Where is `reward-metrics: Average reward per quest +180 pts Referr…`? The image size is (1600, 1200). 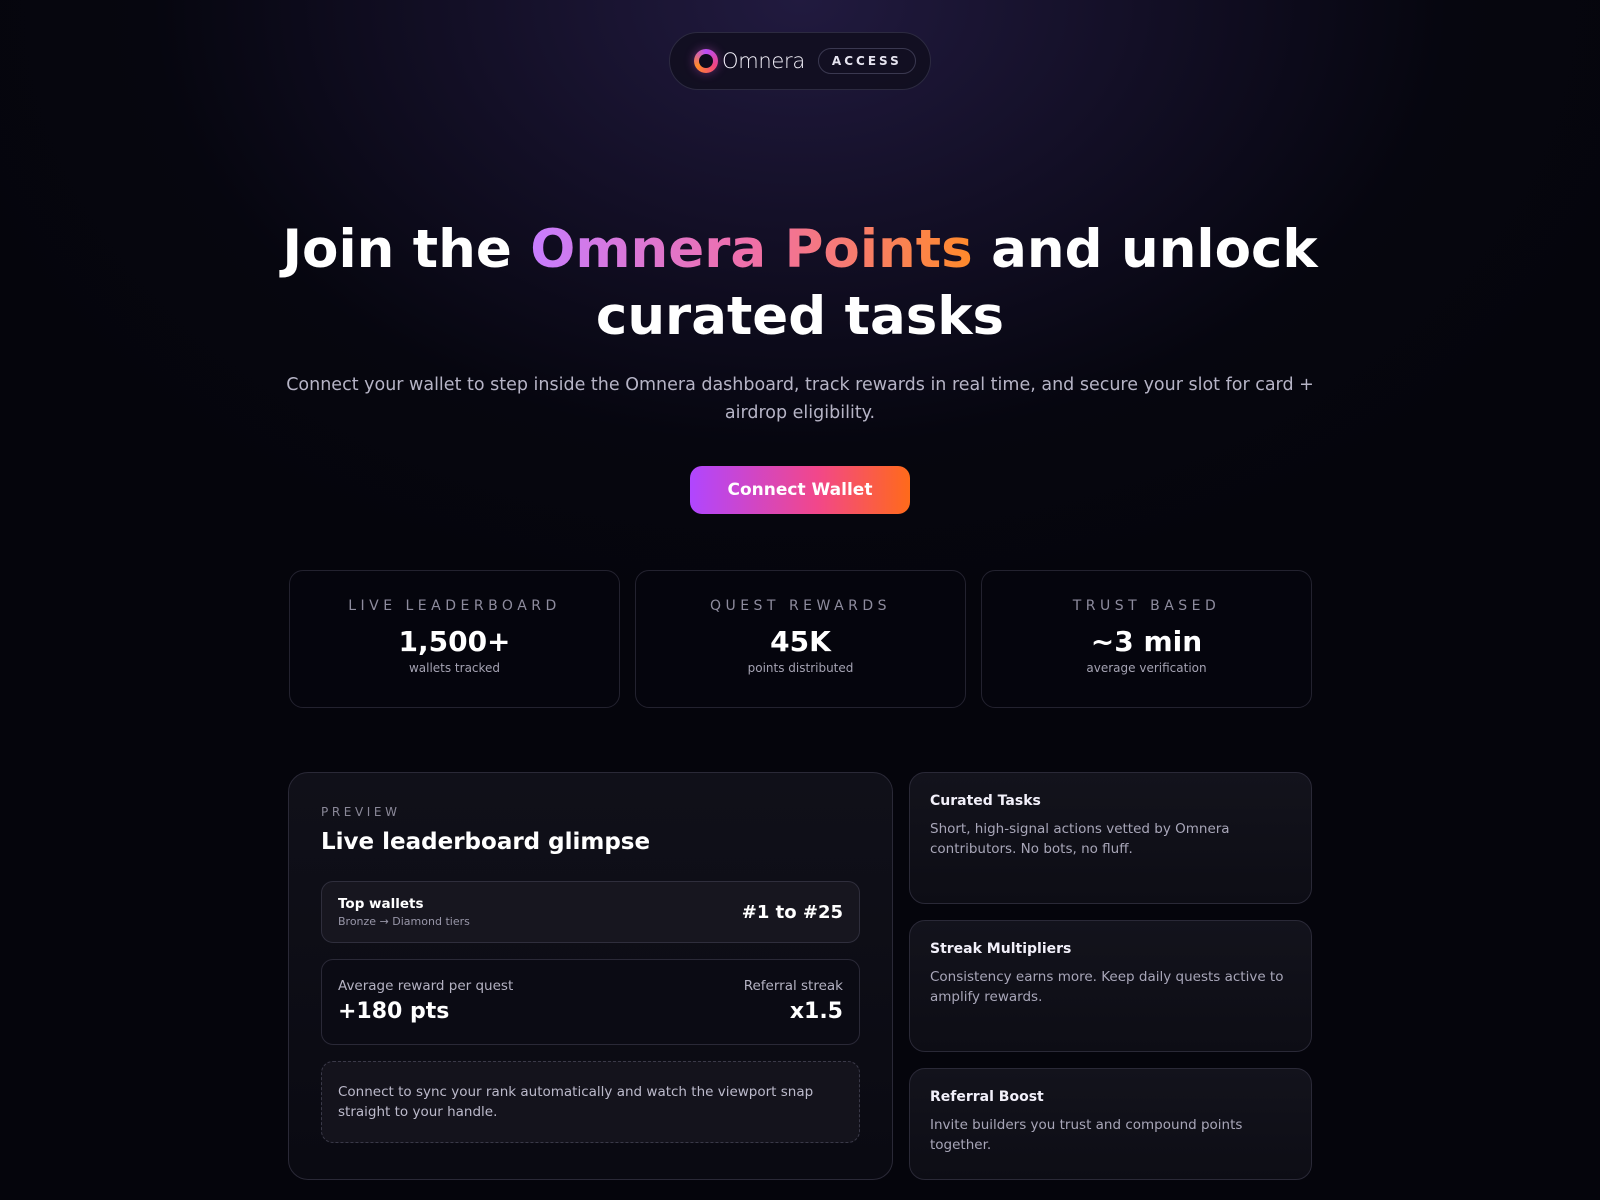 reward-metrics: Average reward per quest +180 pts Referr… is located at coordinates (590, 1002).